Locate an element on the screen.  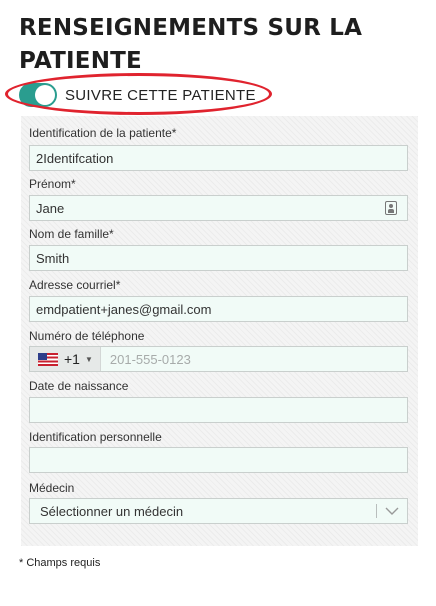
birth-date-field is located at coordinates (218, 410).